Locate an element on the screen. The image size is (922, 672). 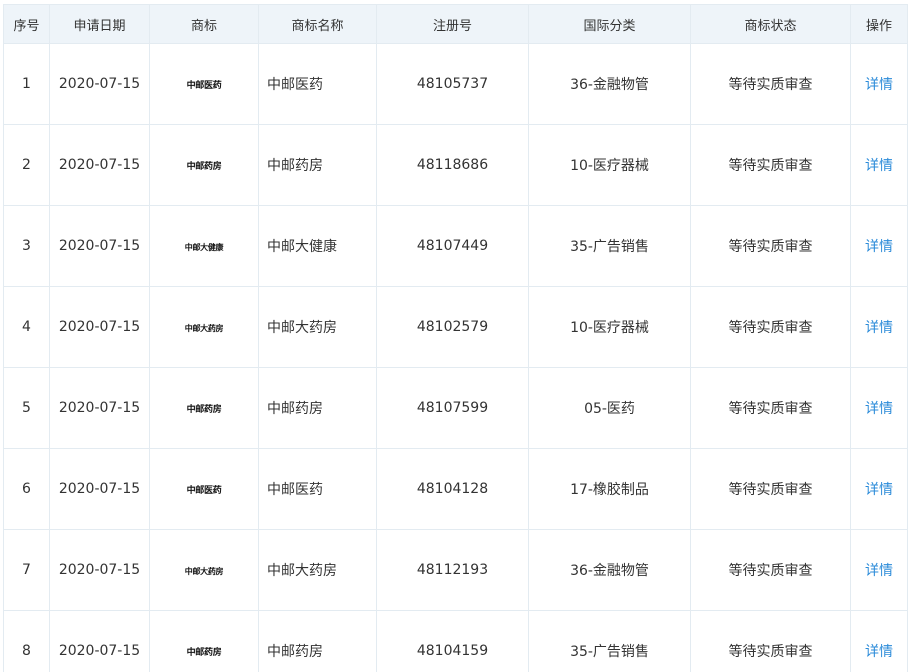
header-date: 申请日期 is located at coordinates (99, 24).